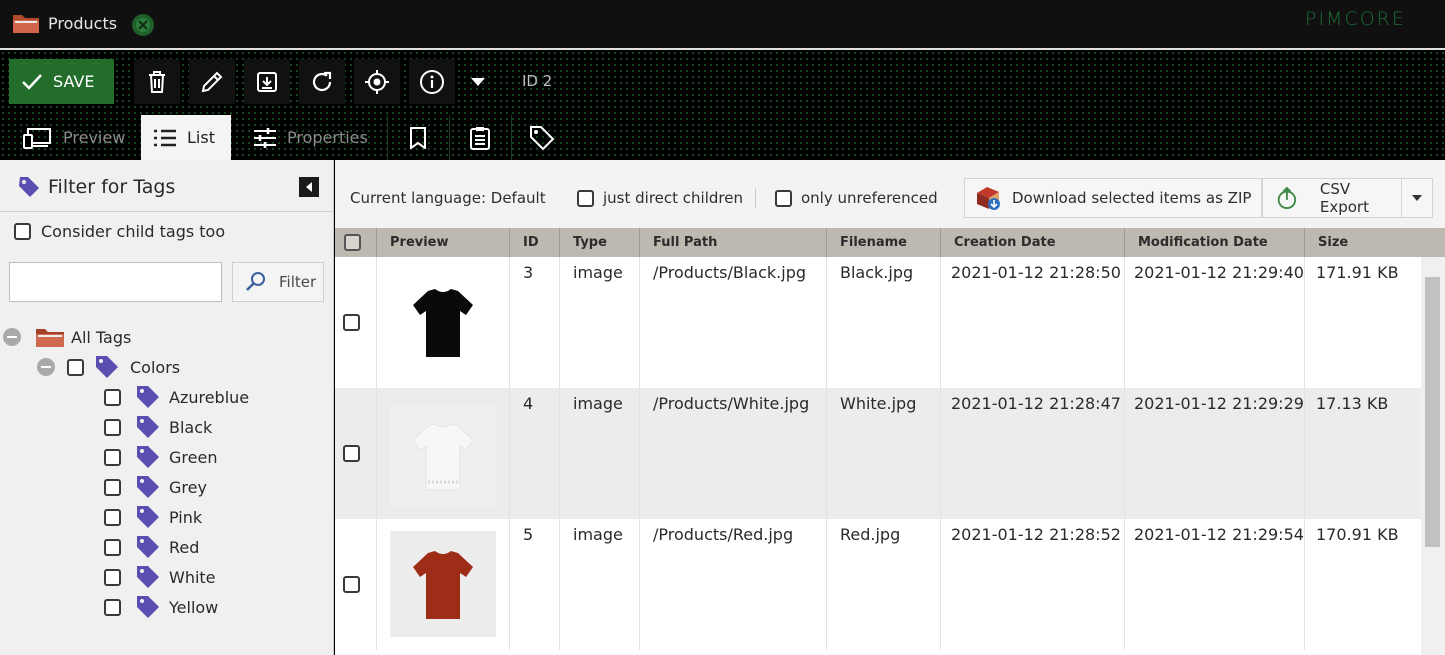 Image resolution: width=1445 pixels, height=655 pixels. Describe the element at coordinates (869, 198) in the screenshot. I see `checkbox-label: only unreferenced` at that location.